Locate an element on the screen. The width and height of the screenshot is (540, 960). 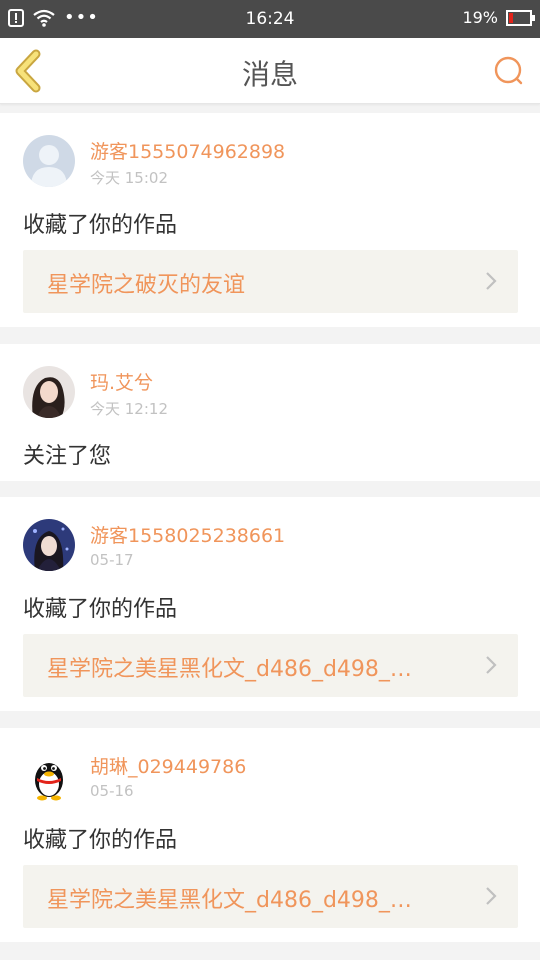
username: 游客1558025238661 is located at coordinates (187, 534).